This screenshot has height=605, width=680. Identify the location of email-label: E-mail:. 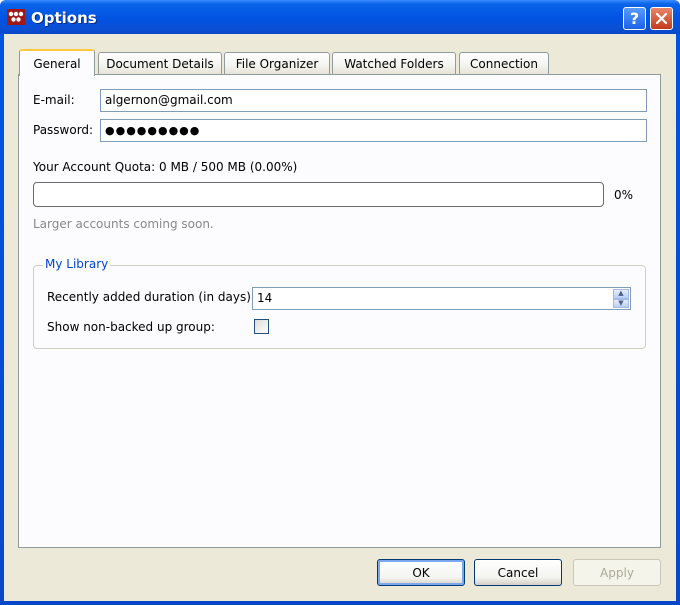
(54, 100).